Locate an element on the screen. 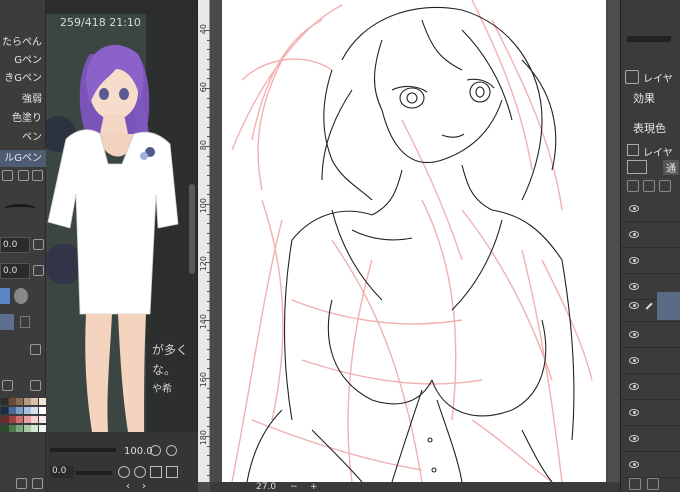  navigator-slider is located at coordinates (649, 39).